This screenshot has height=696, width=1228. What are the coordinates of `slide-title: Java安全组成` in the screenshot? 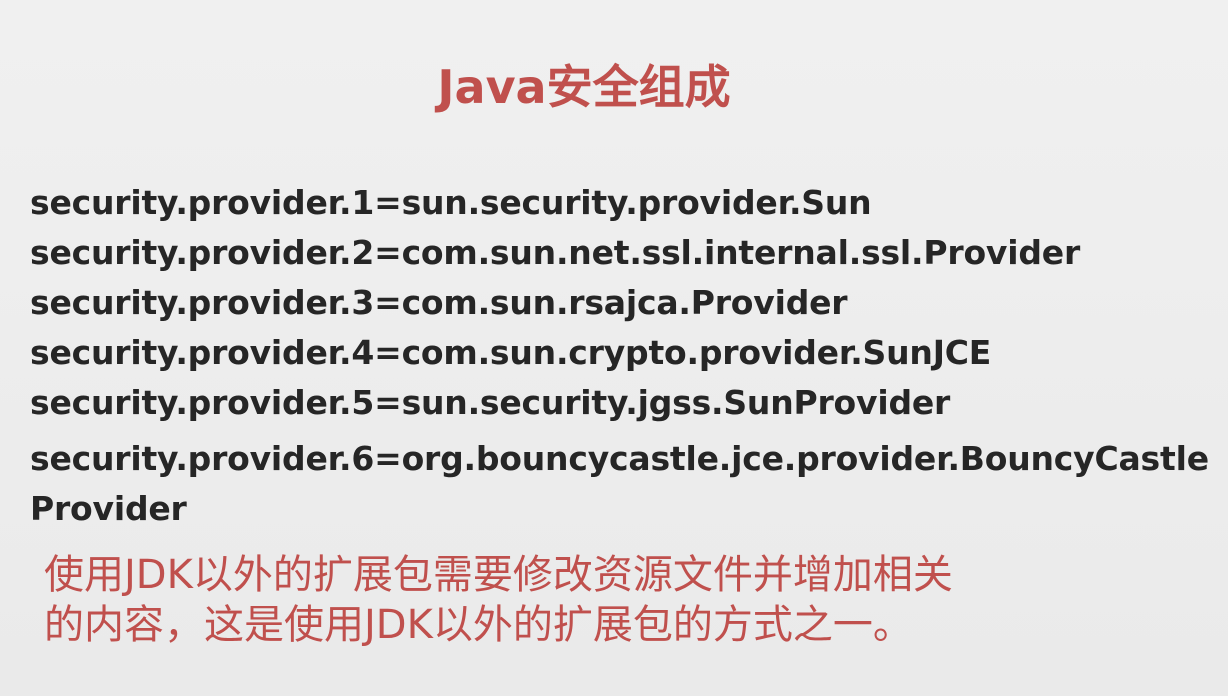 It's located at (584, 87).